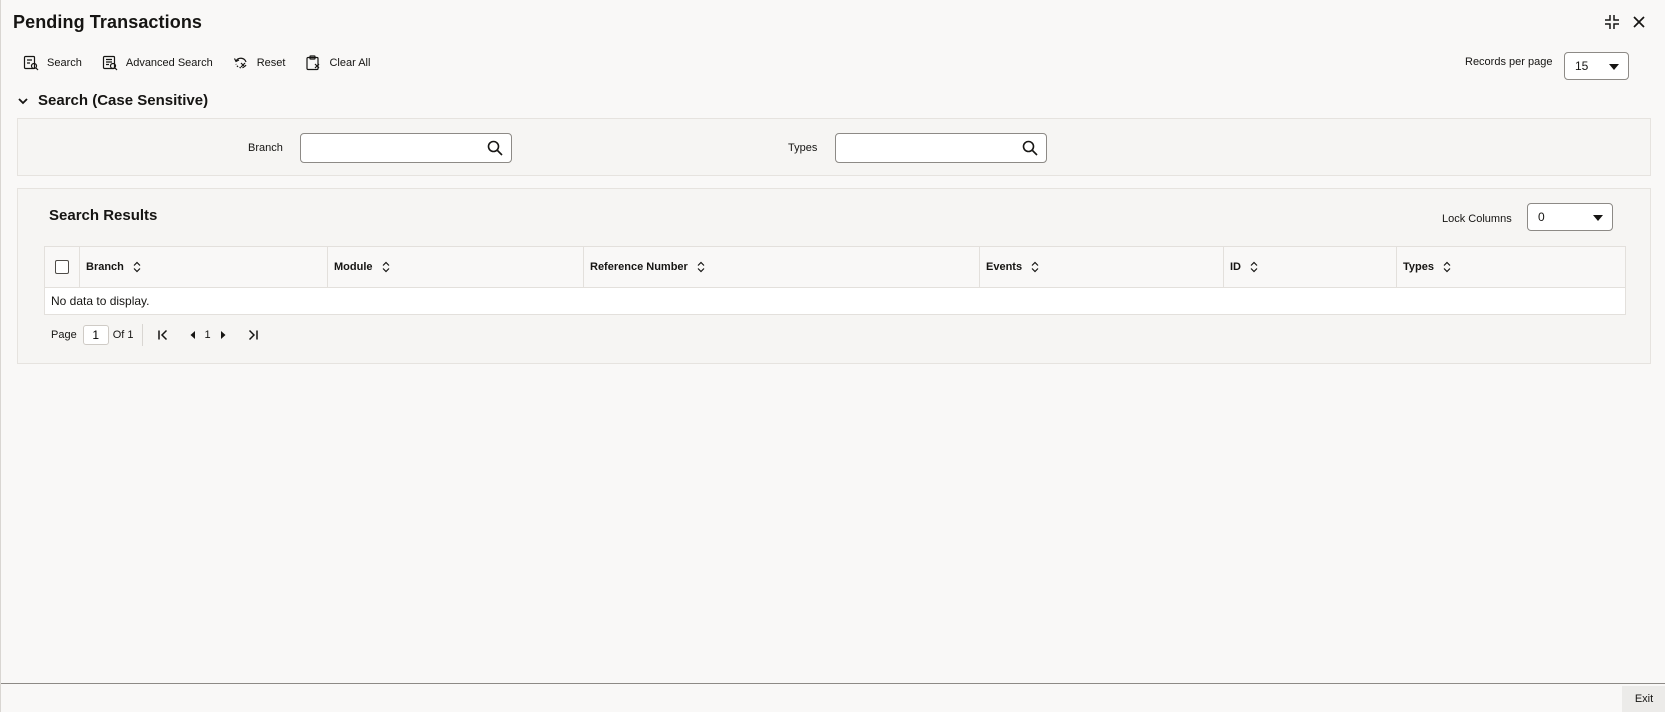  What do you see at coordinates (240, 63) in the screenshot?
I see `reset-icon` at bounding box center [240, 63].